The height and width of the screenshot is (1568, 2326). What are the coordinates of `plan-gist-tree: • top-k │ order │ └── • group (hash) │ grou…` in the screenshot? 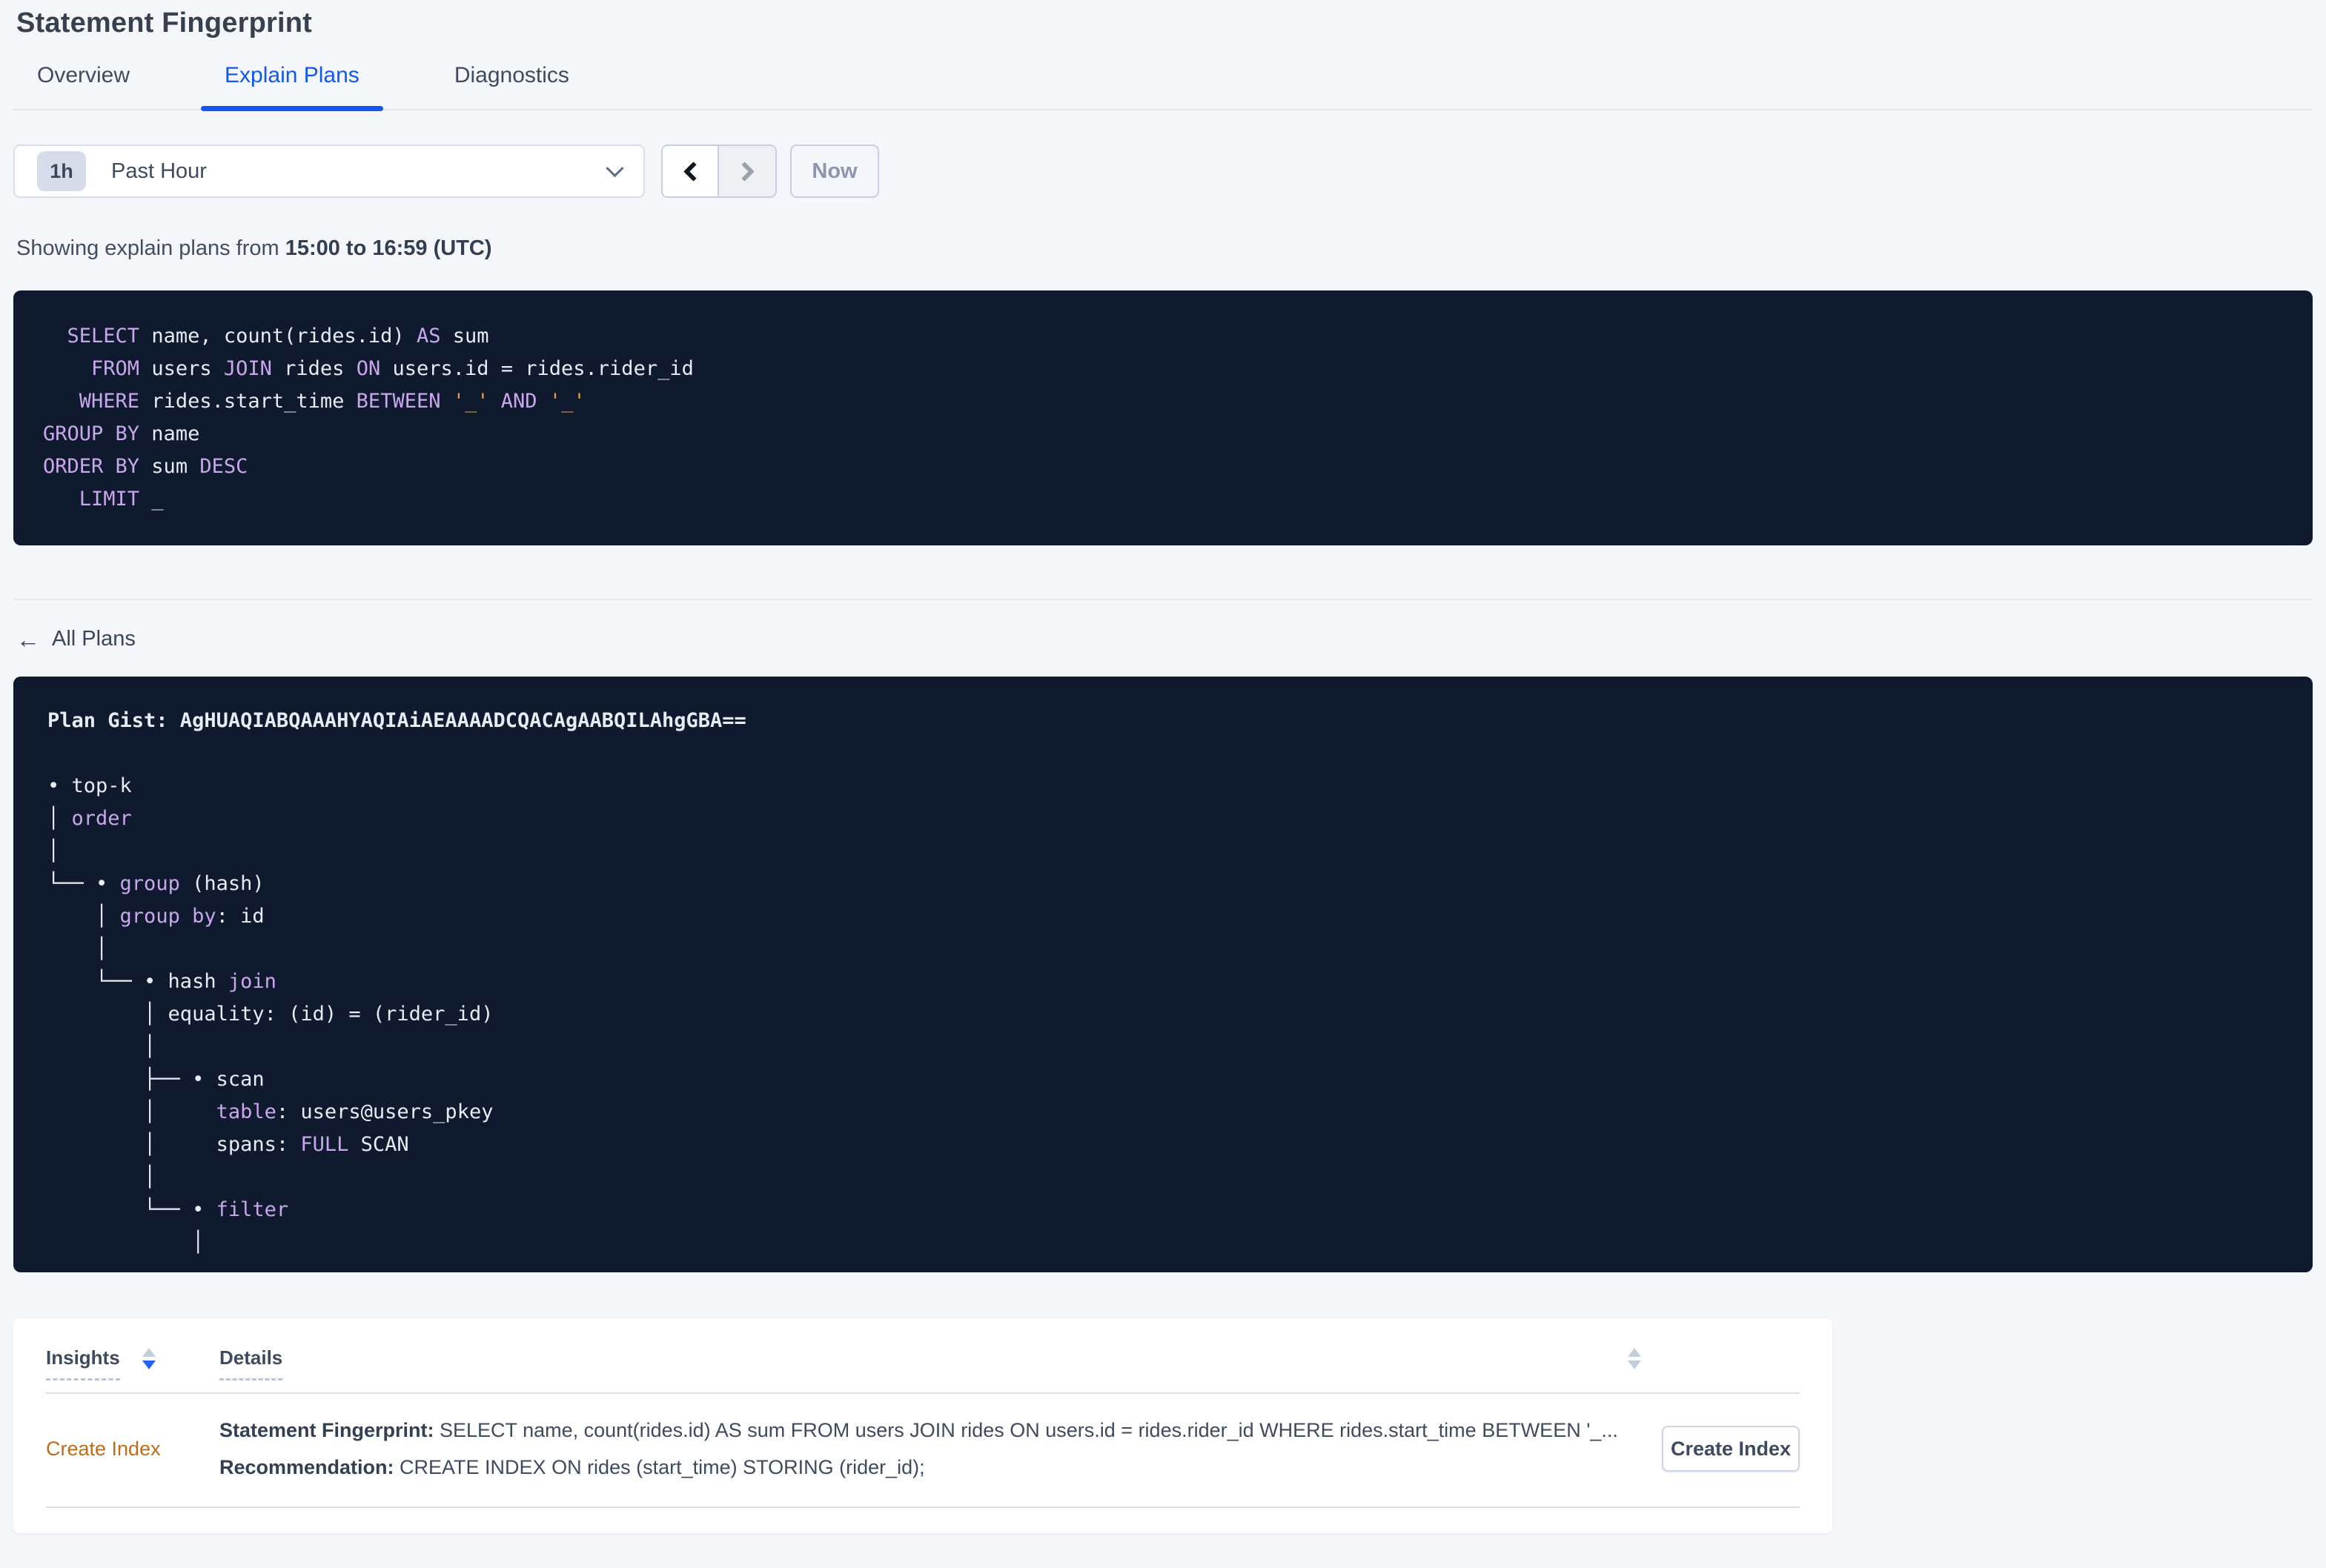 It's located at (270, 1014).